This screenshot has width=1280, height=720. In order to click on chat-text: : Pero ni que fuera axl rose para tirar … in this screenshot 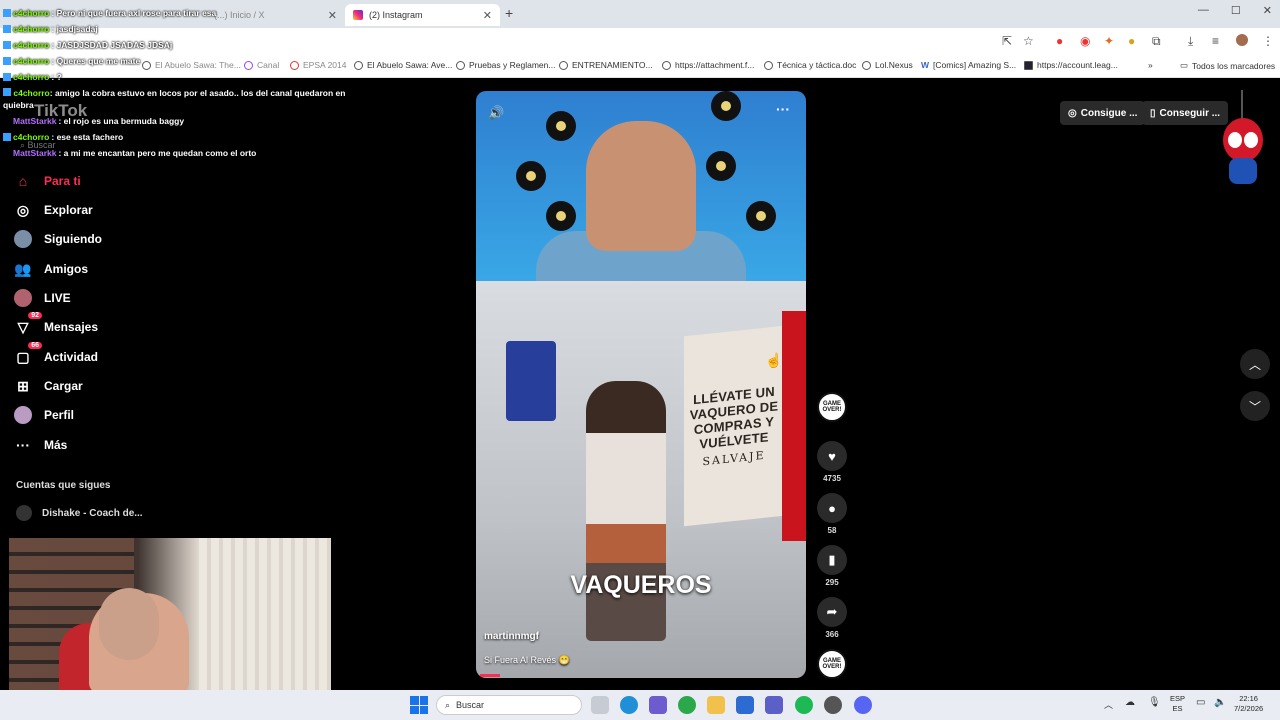, I will do `click(134, 13)`.